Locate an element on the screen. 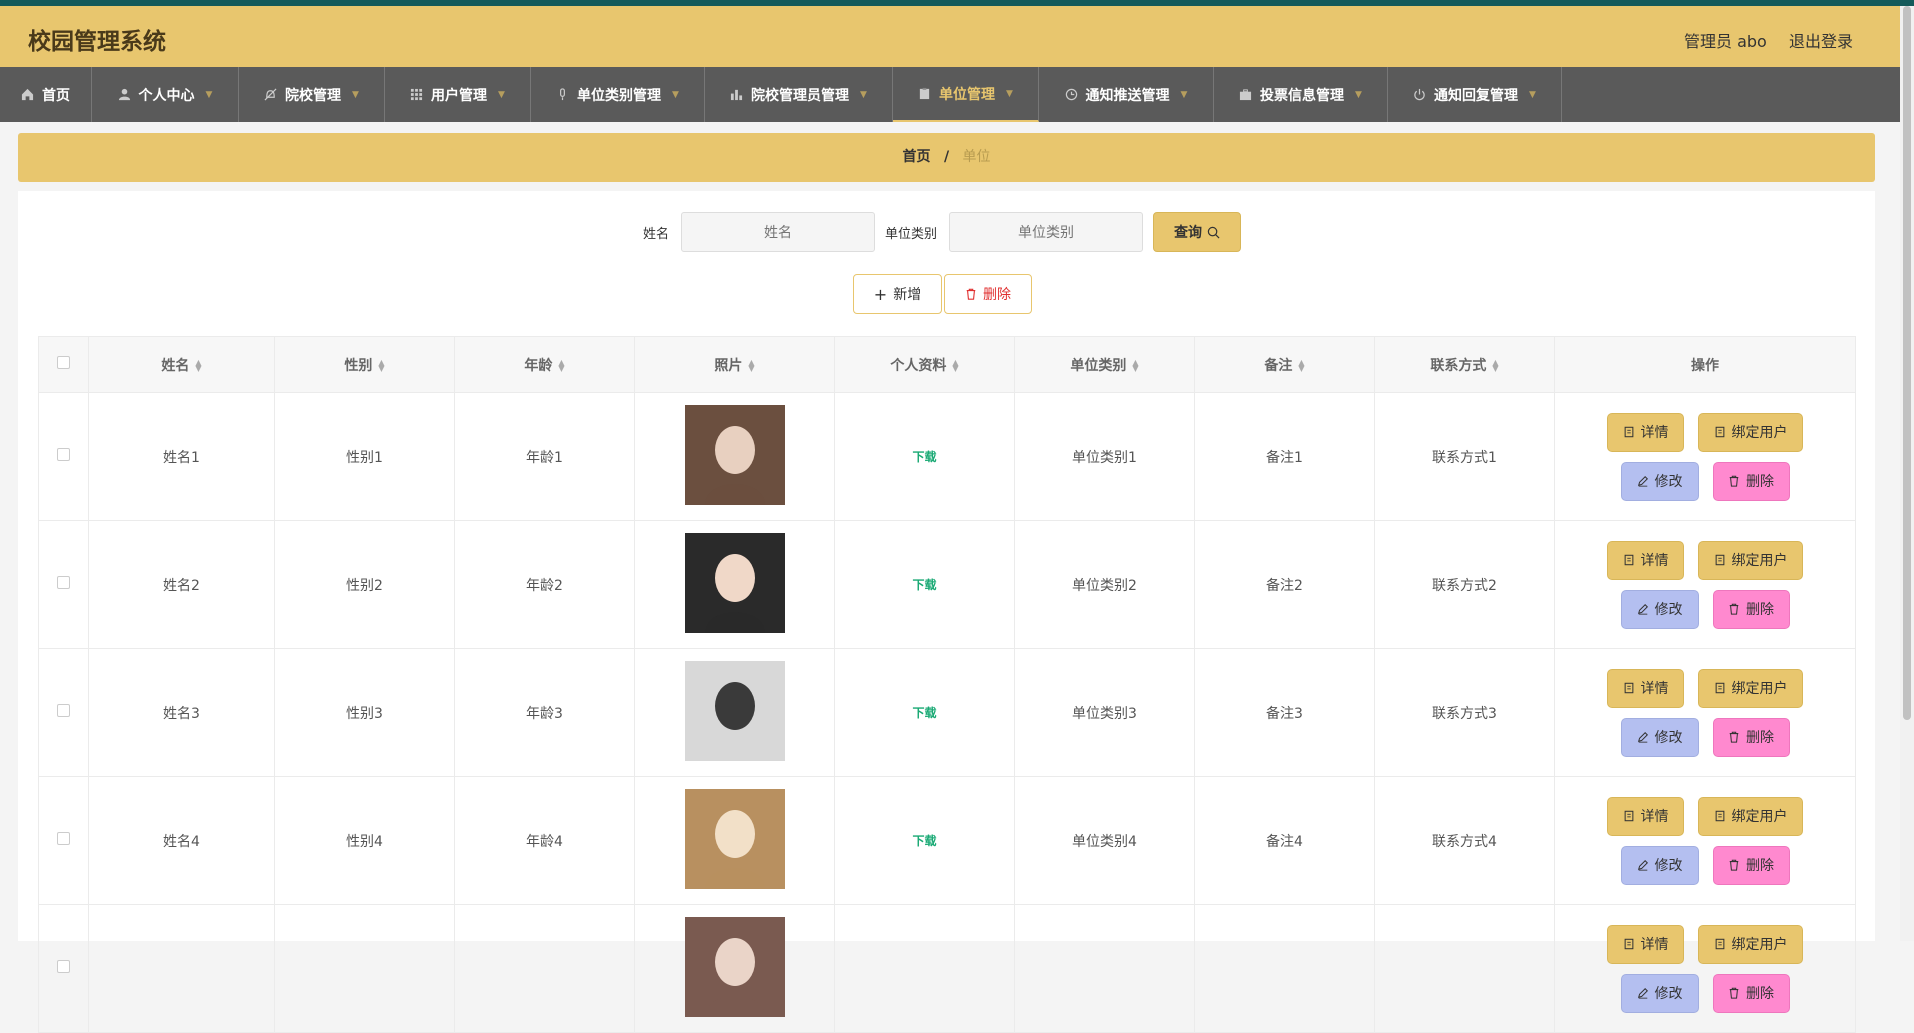 This screenshot has height=1033, width=1914. cell-note: 备注1 is located at coordinates (1284, 456).